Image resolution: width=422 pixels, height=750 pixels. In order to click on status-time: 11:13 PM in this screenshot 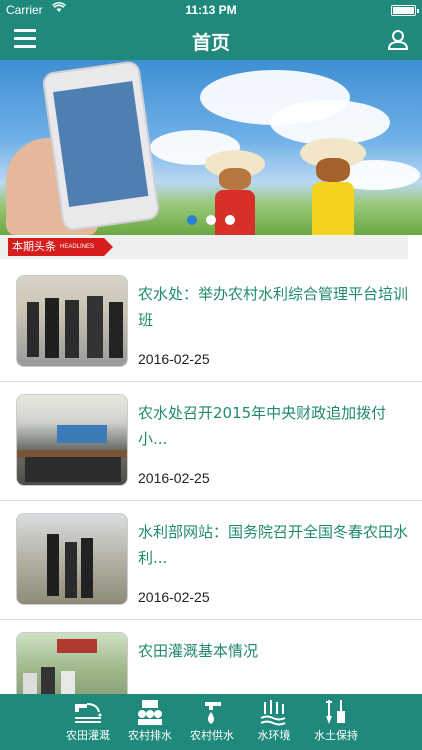, I will do `click(211, 10)`.